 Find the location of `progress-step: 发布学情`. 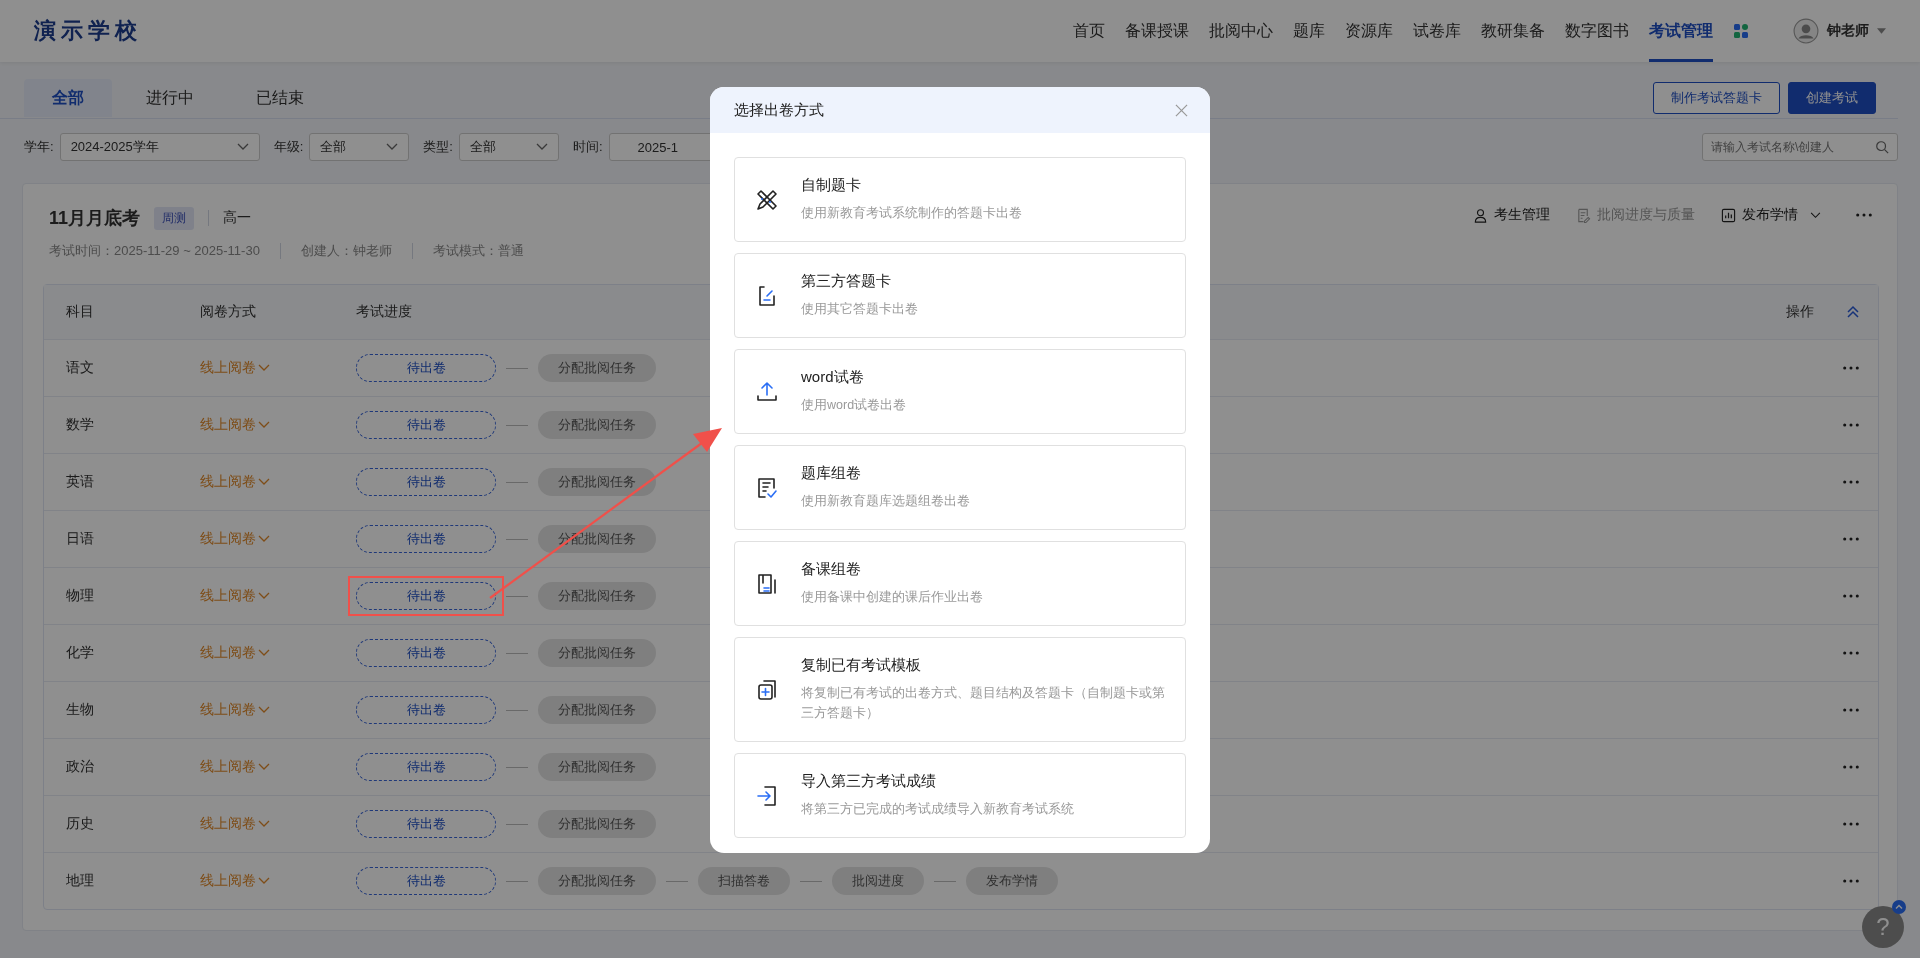

progress-step: 发布学情 is located at coordinates (1012, 881).